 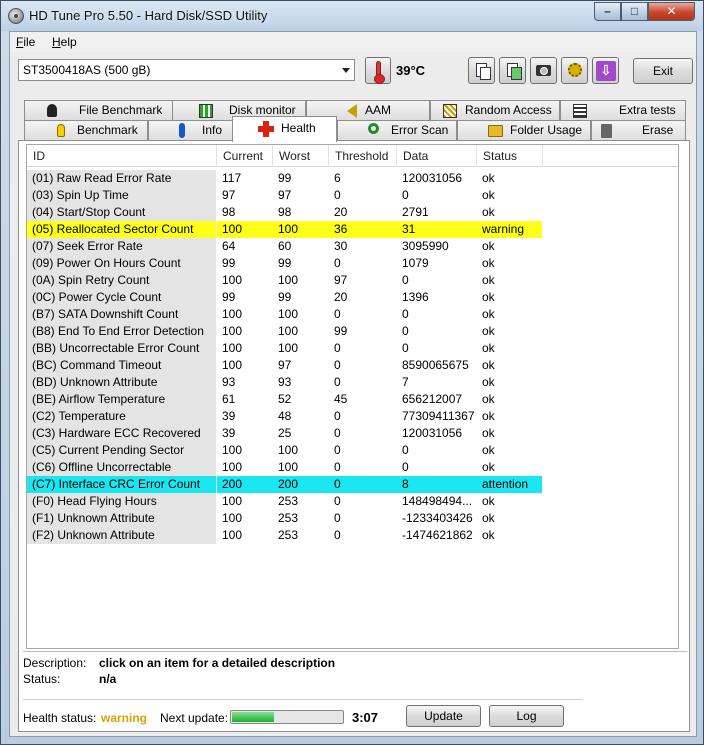 What do you see at coordinates (623, 110) in the screenshot?
I see `tab-extra-tests: Extra tests` at bounding box center [623, 110].